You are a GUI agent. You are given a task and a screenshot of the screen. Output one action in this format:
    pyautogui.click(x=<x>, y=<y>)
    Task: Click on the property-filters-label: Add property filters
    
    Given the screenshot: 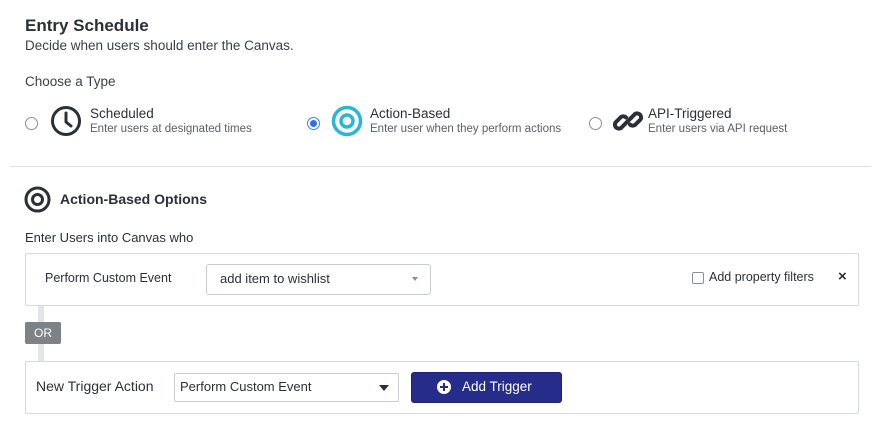 What is the action you would take?
    pyautogui.click(x=761, y=277)
    